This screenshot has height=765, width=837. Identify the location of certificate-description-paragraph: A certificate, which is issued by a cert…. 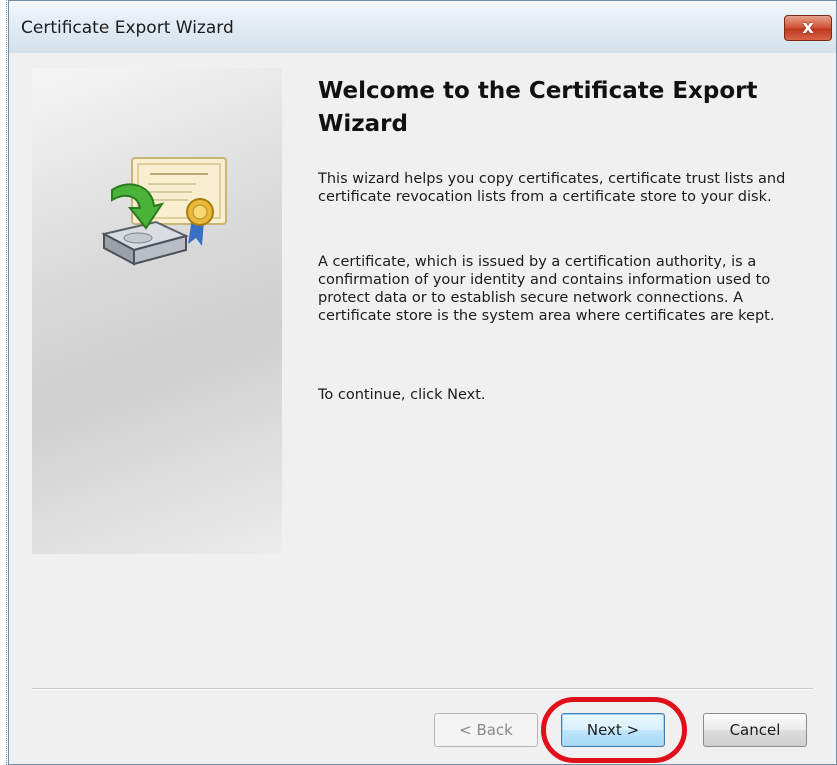
(546, 289).